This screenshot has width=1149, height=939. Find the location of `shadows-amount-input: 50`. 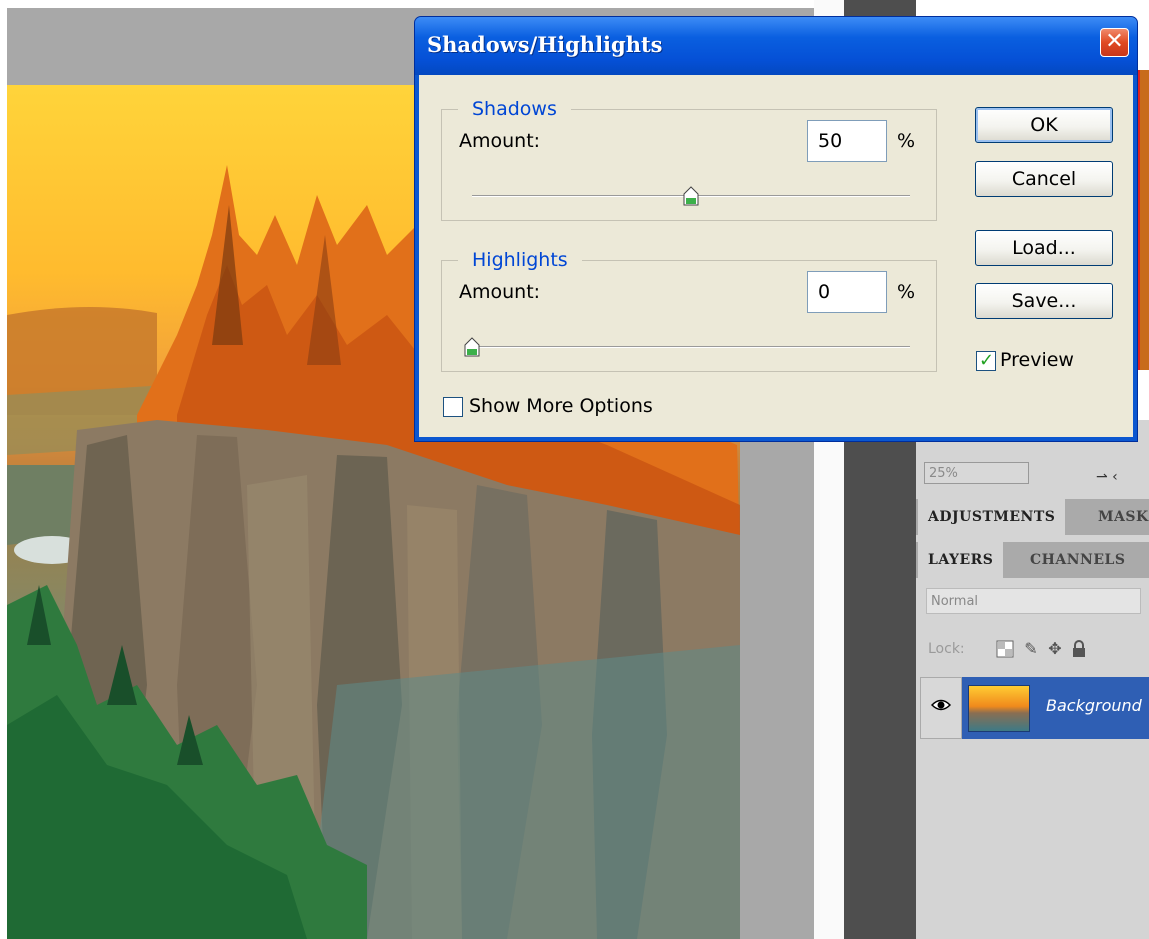

shadows-amount-input: 50 is located at coordinates (847, 141).